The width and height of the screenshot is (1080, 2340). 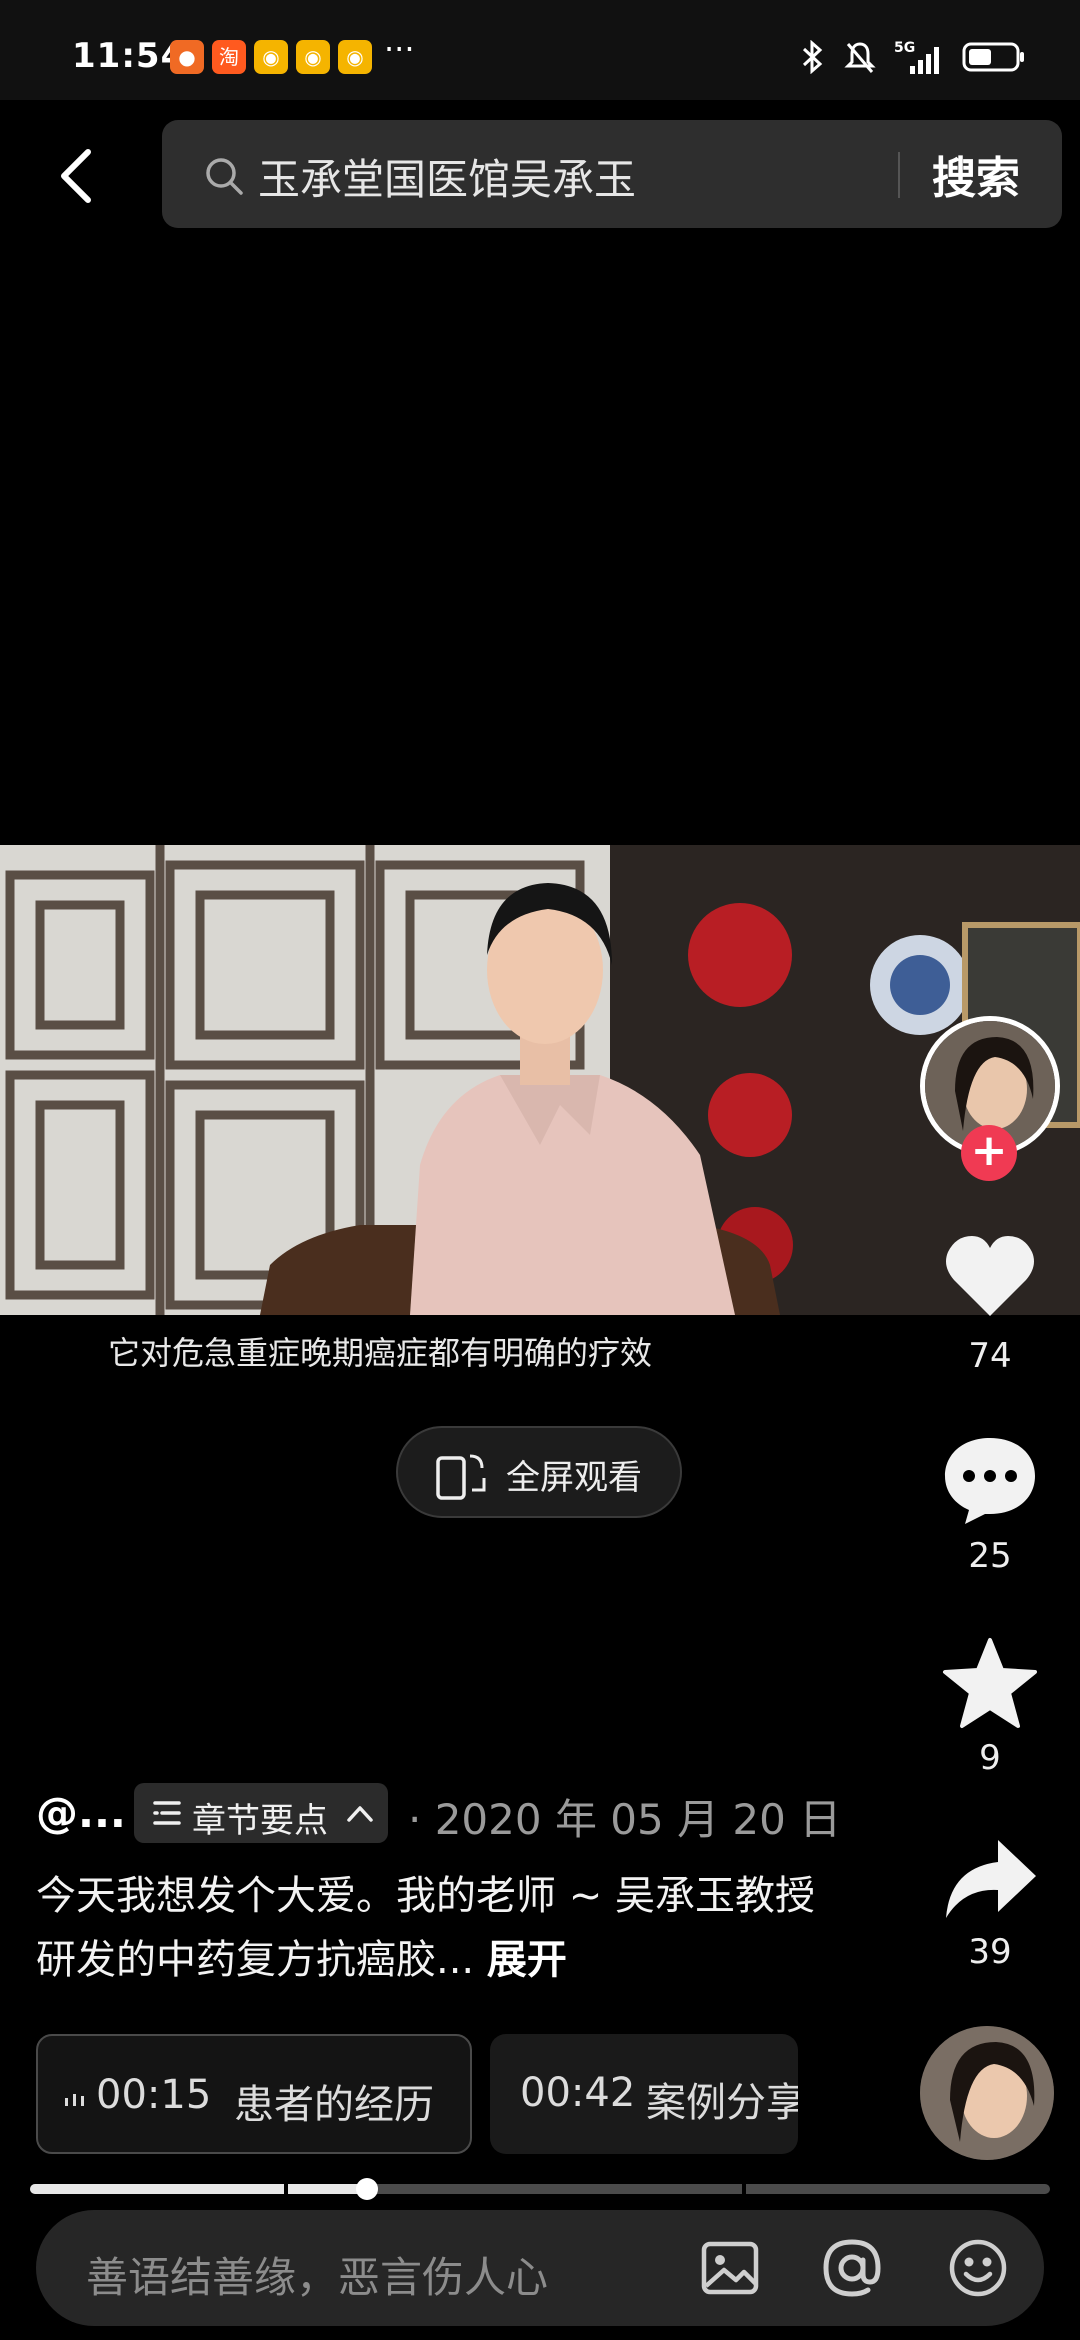 I want to click on video-description: 今天我想发个大爱。我的老师 ~ 吴承玉教授研发的中药复方抗癌胶... 展开, so click(x=436, y=1928).